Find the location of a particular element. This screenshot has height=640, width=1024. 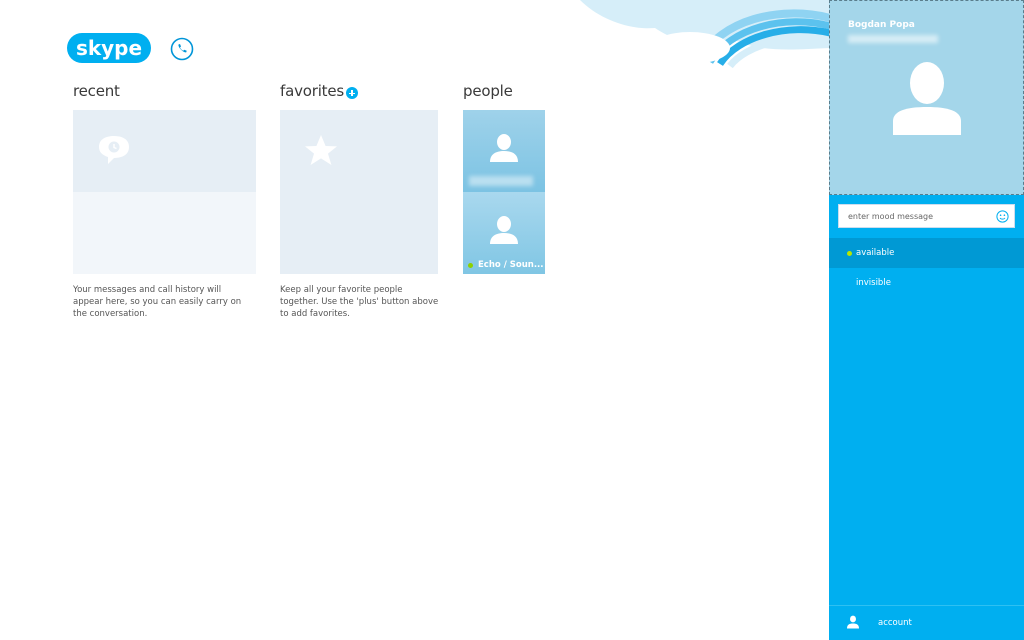

phone-icon is located at coordinates (182, 48).